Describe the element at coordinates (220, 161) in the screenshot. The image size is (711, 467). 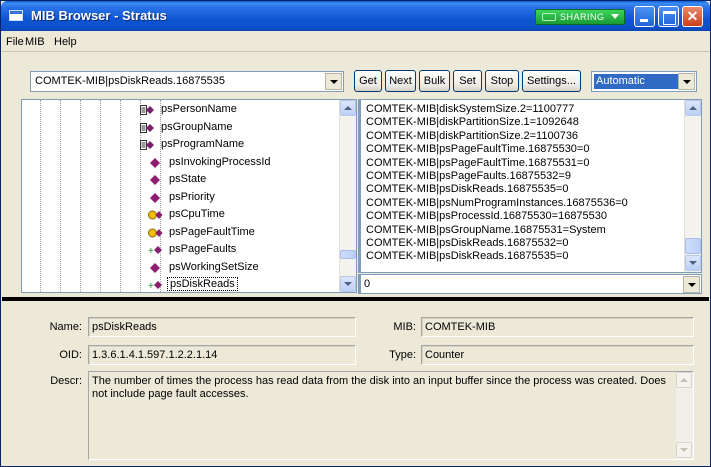
I see `tree-item-label: psInvokingProcessId` at that location.